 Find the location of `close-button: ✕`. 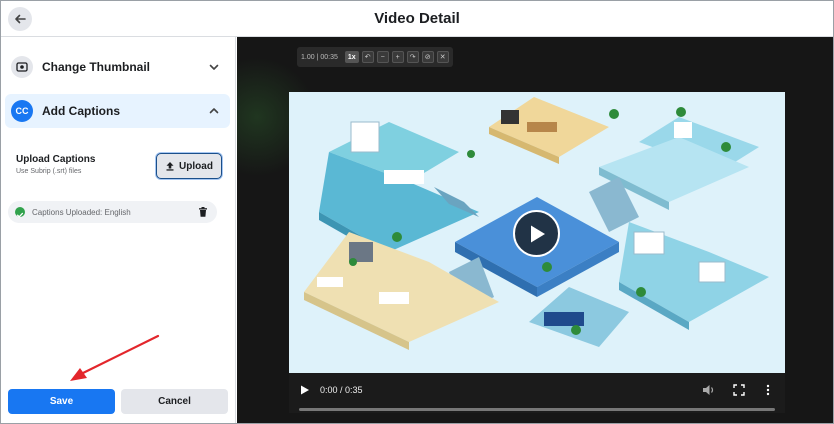

close-button: ✕ is located at coordinates (442, 57).